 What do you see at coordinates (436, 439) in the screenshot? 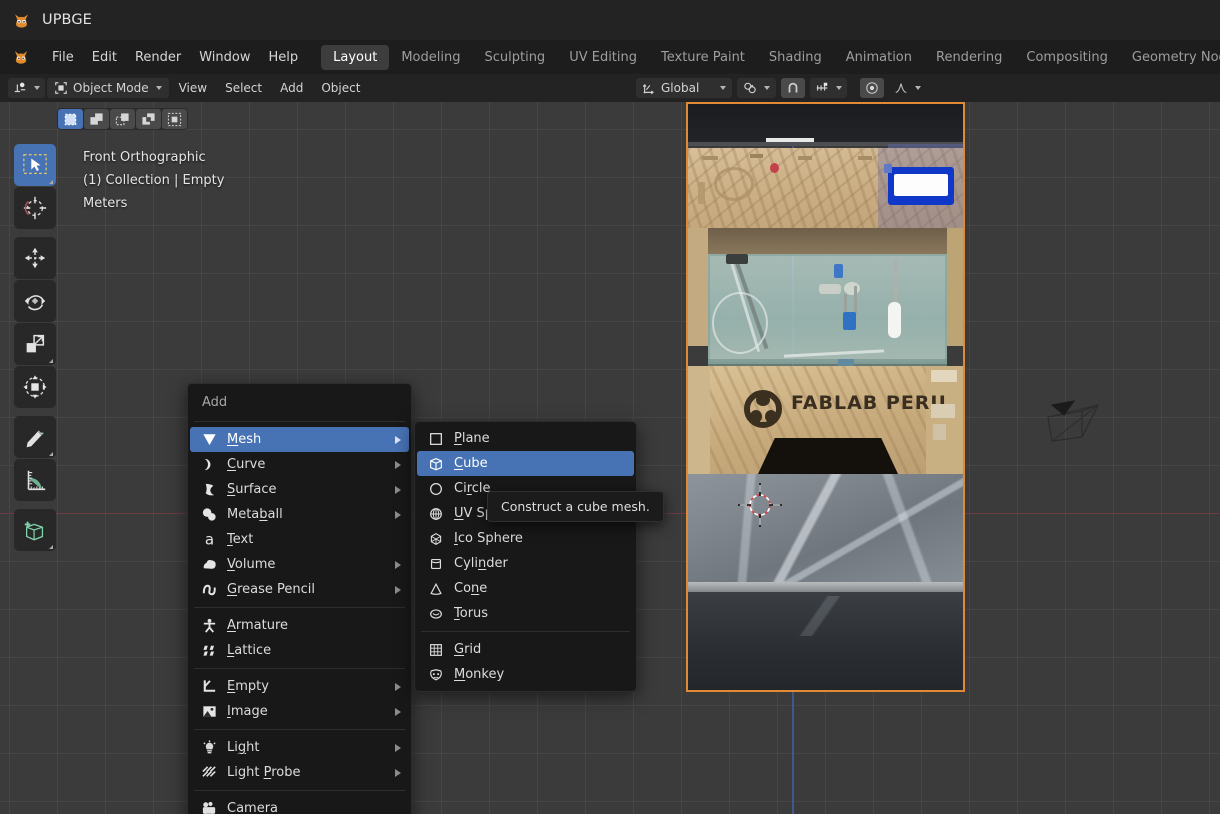
I see `plane-icon` at bounding box center [436, 439].